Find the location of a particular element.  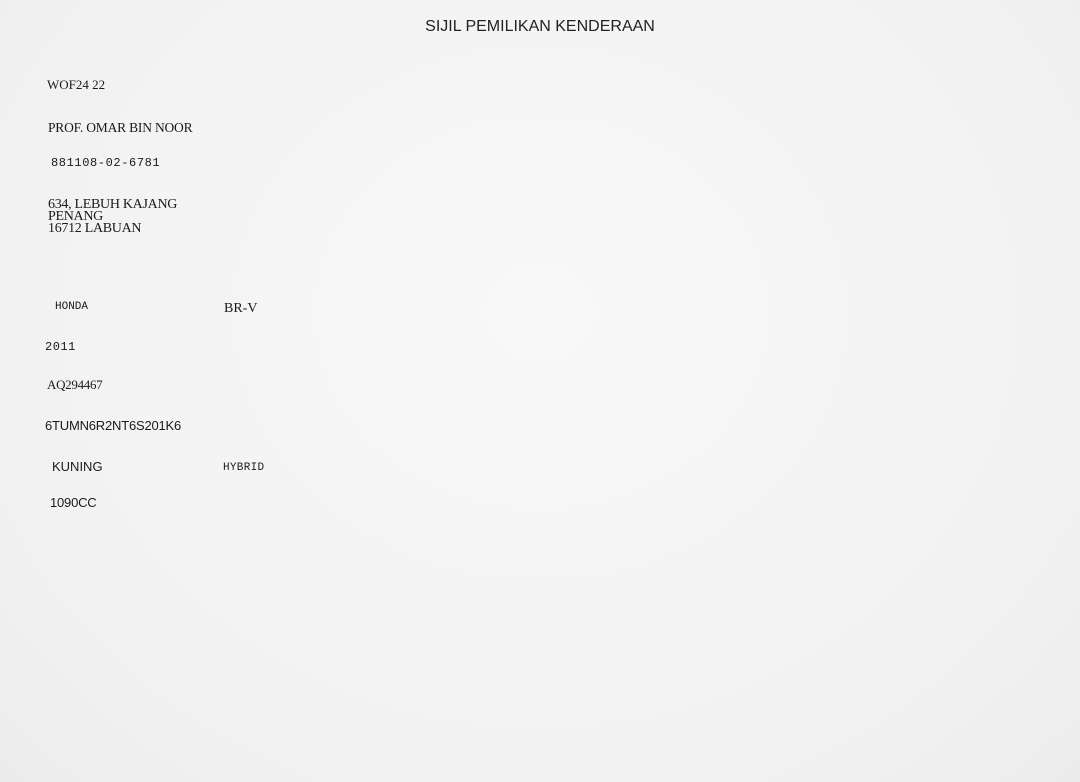

address-line-3: 16712 LABUAN is located at coordinates (95, 228).